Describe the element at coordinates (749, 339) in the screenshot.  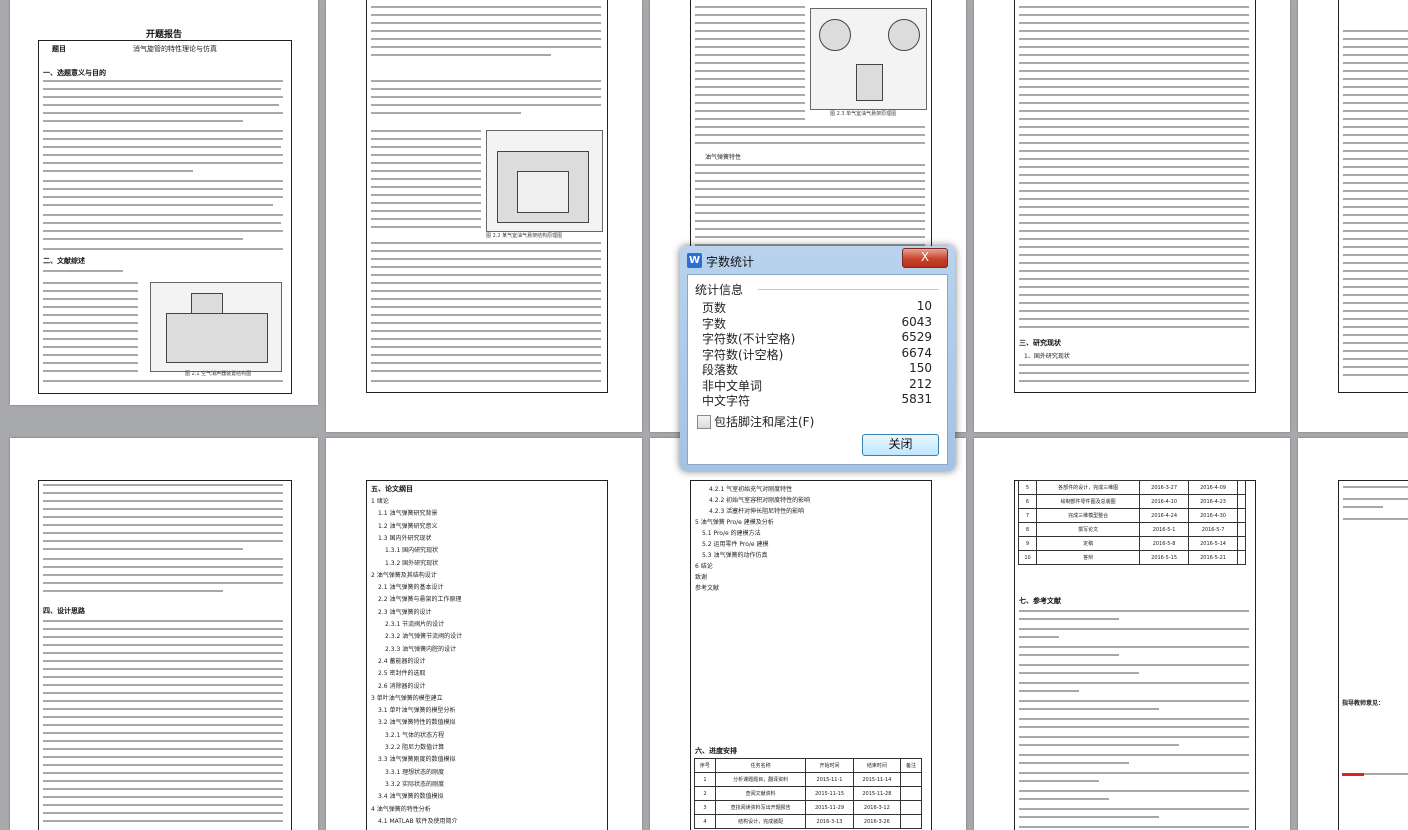
I see `stat-label: 字符数(不计空格)` at that location.